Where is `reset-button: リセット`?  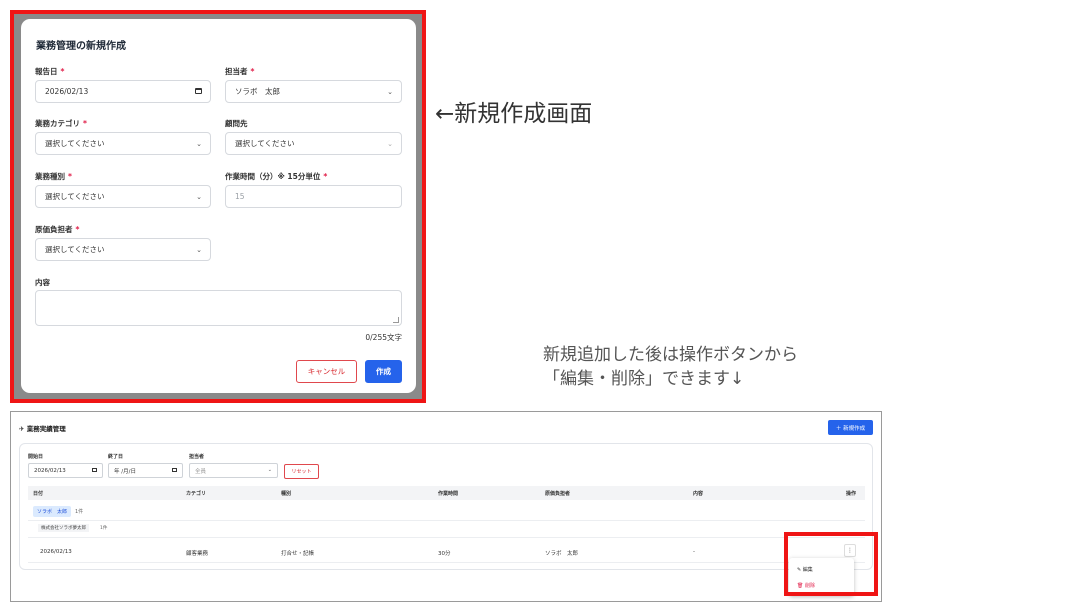
reset-button: リセット is located at coordinates (301, 471).